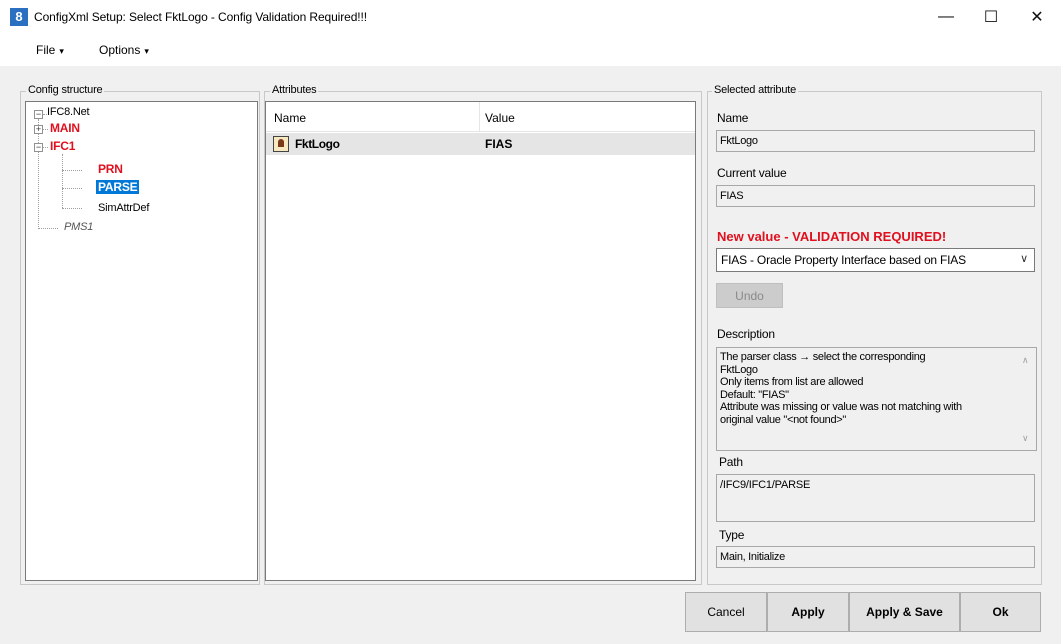  I want to click on description-line: original value "<not found>", so click(783, 419).